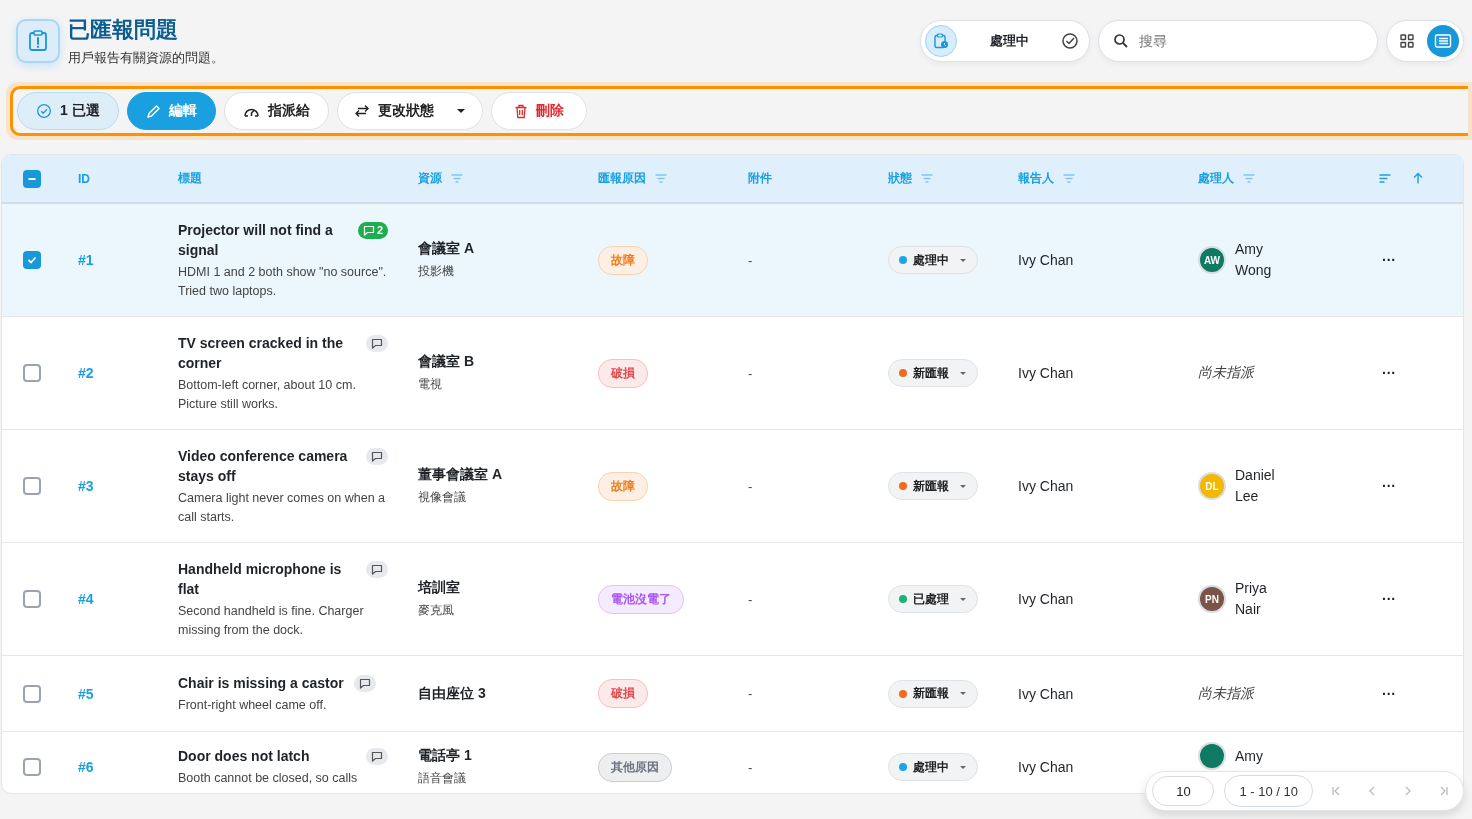 The height and width of the screenshot is (819, 1472). Describe the element at coordinates (1183, 791) in the screenshot. I see `page-size-field: 10` at that location.